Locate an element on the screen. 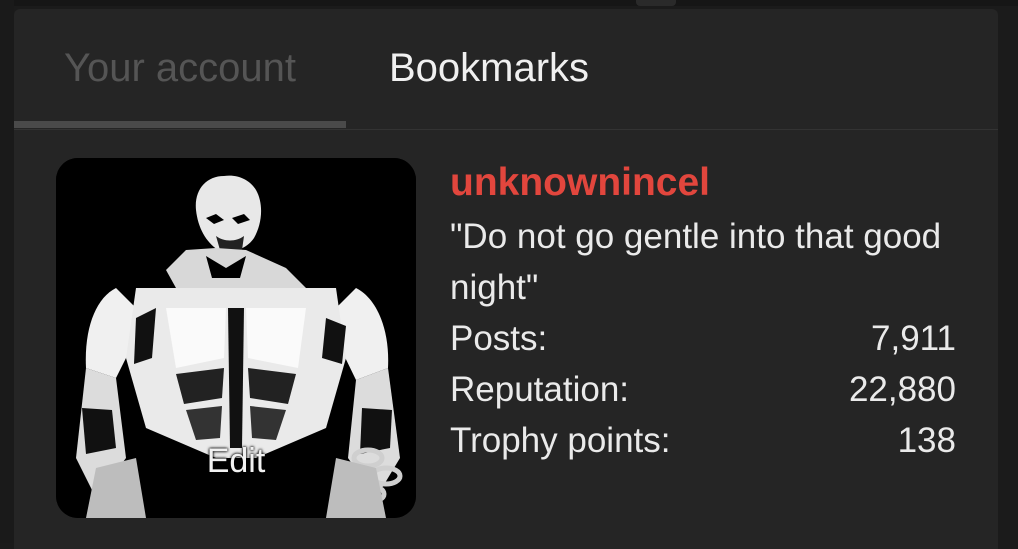 The image size is (1018, 549). stat-label: Posts: is located at coordinates (499, 338).